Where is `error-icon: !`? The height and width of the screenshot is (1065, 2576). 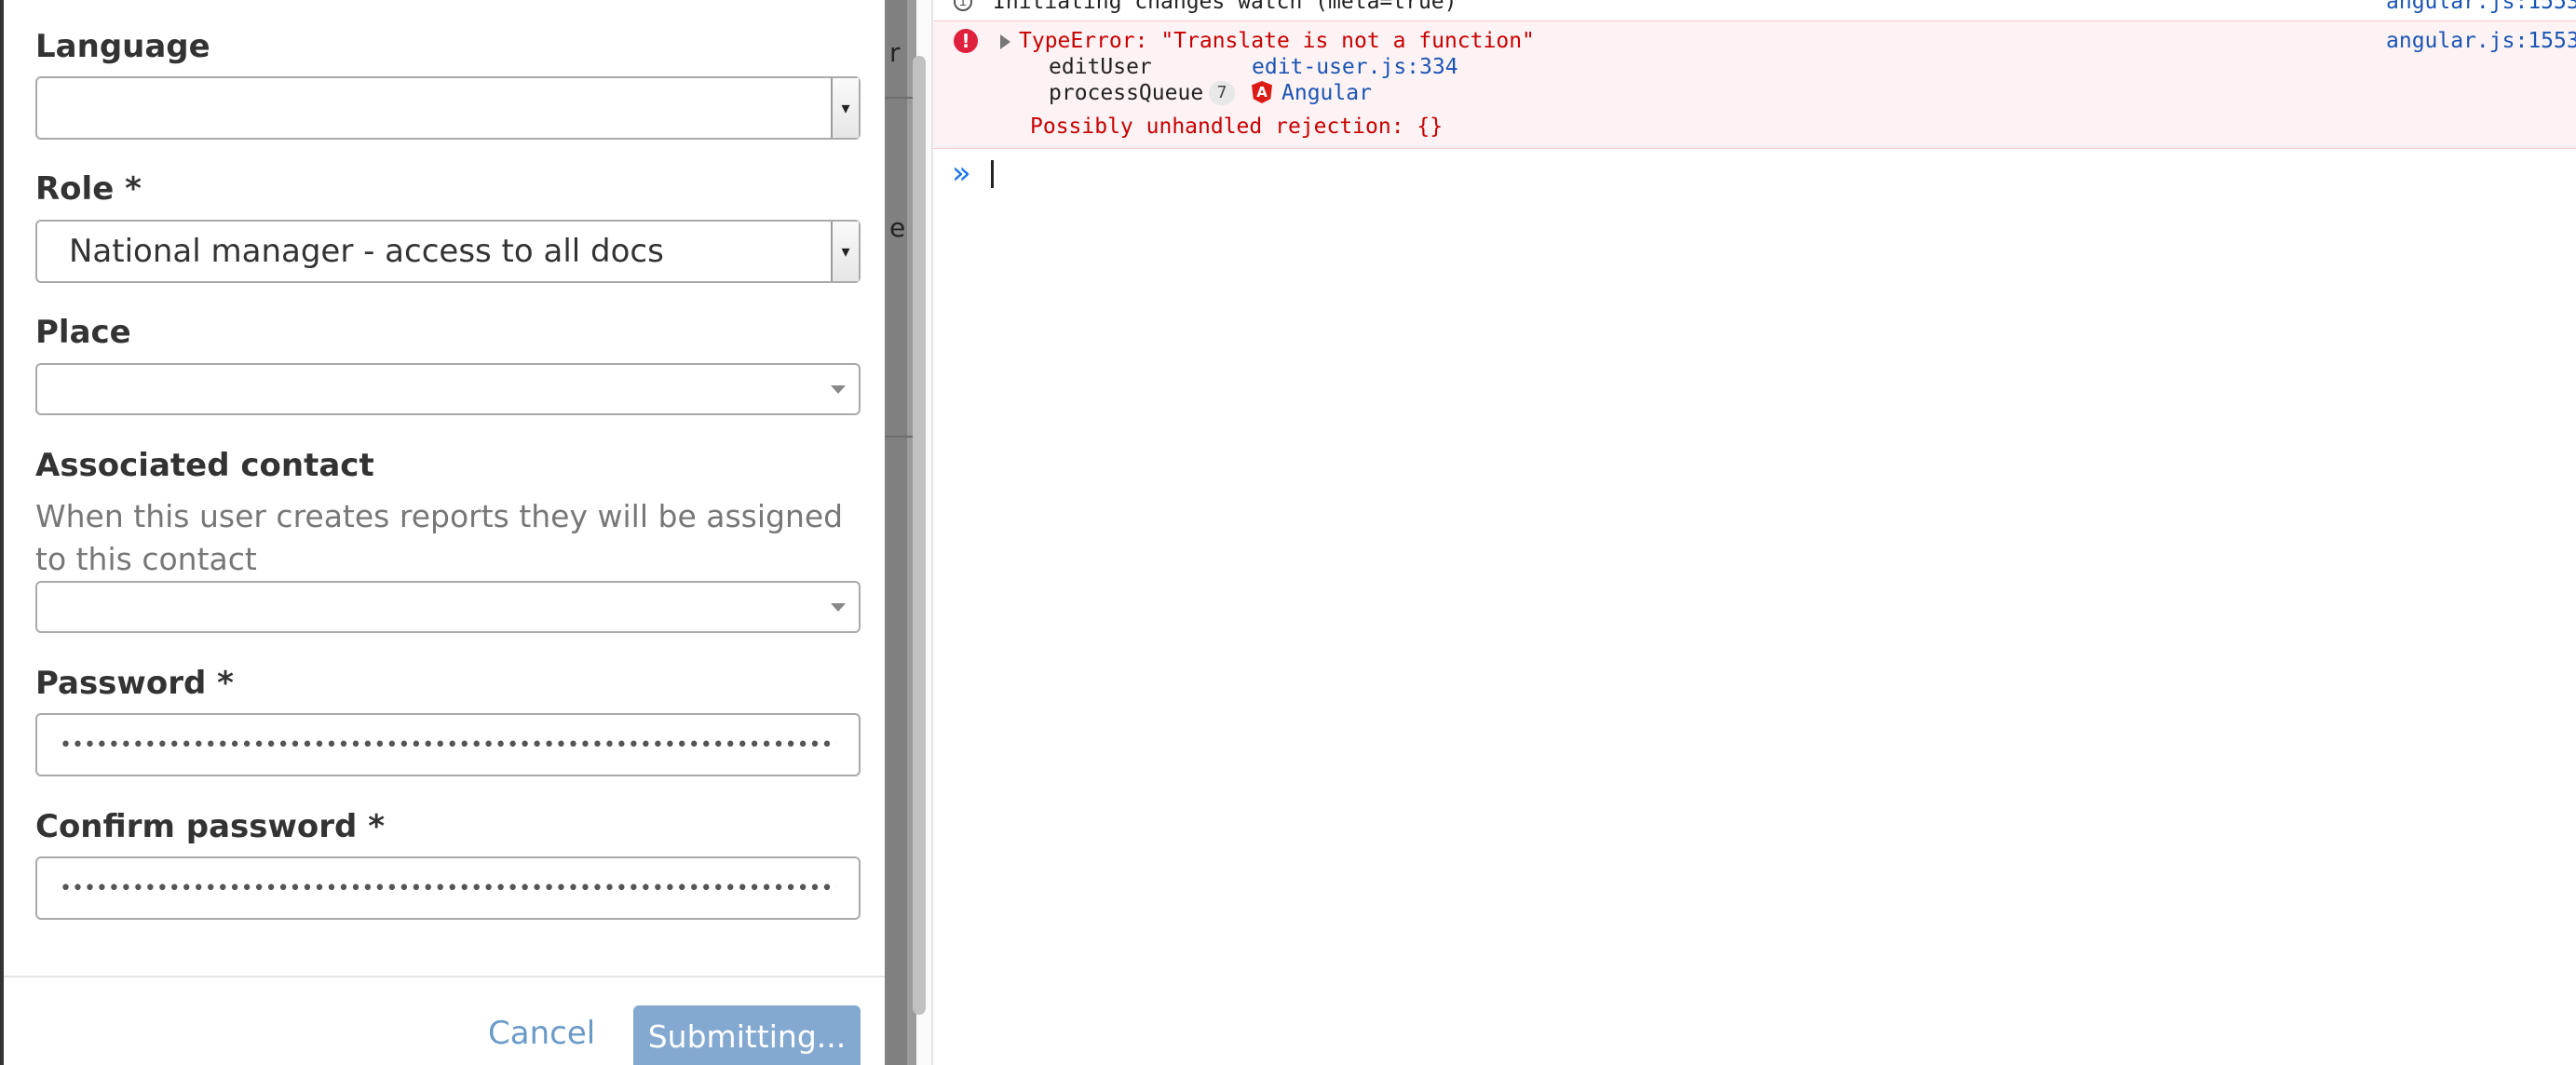
error-icon: ! is located at coordinates (966, 41).